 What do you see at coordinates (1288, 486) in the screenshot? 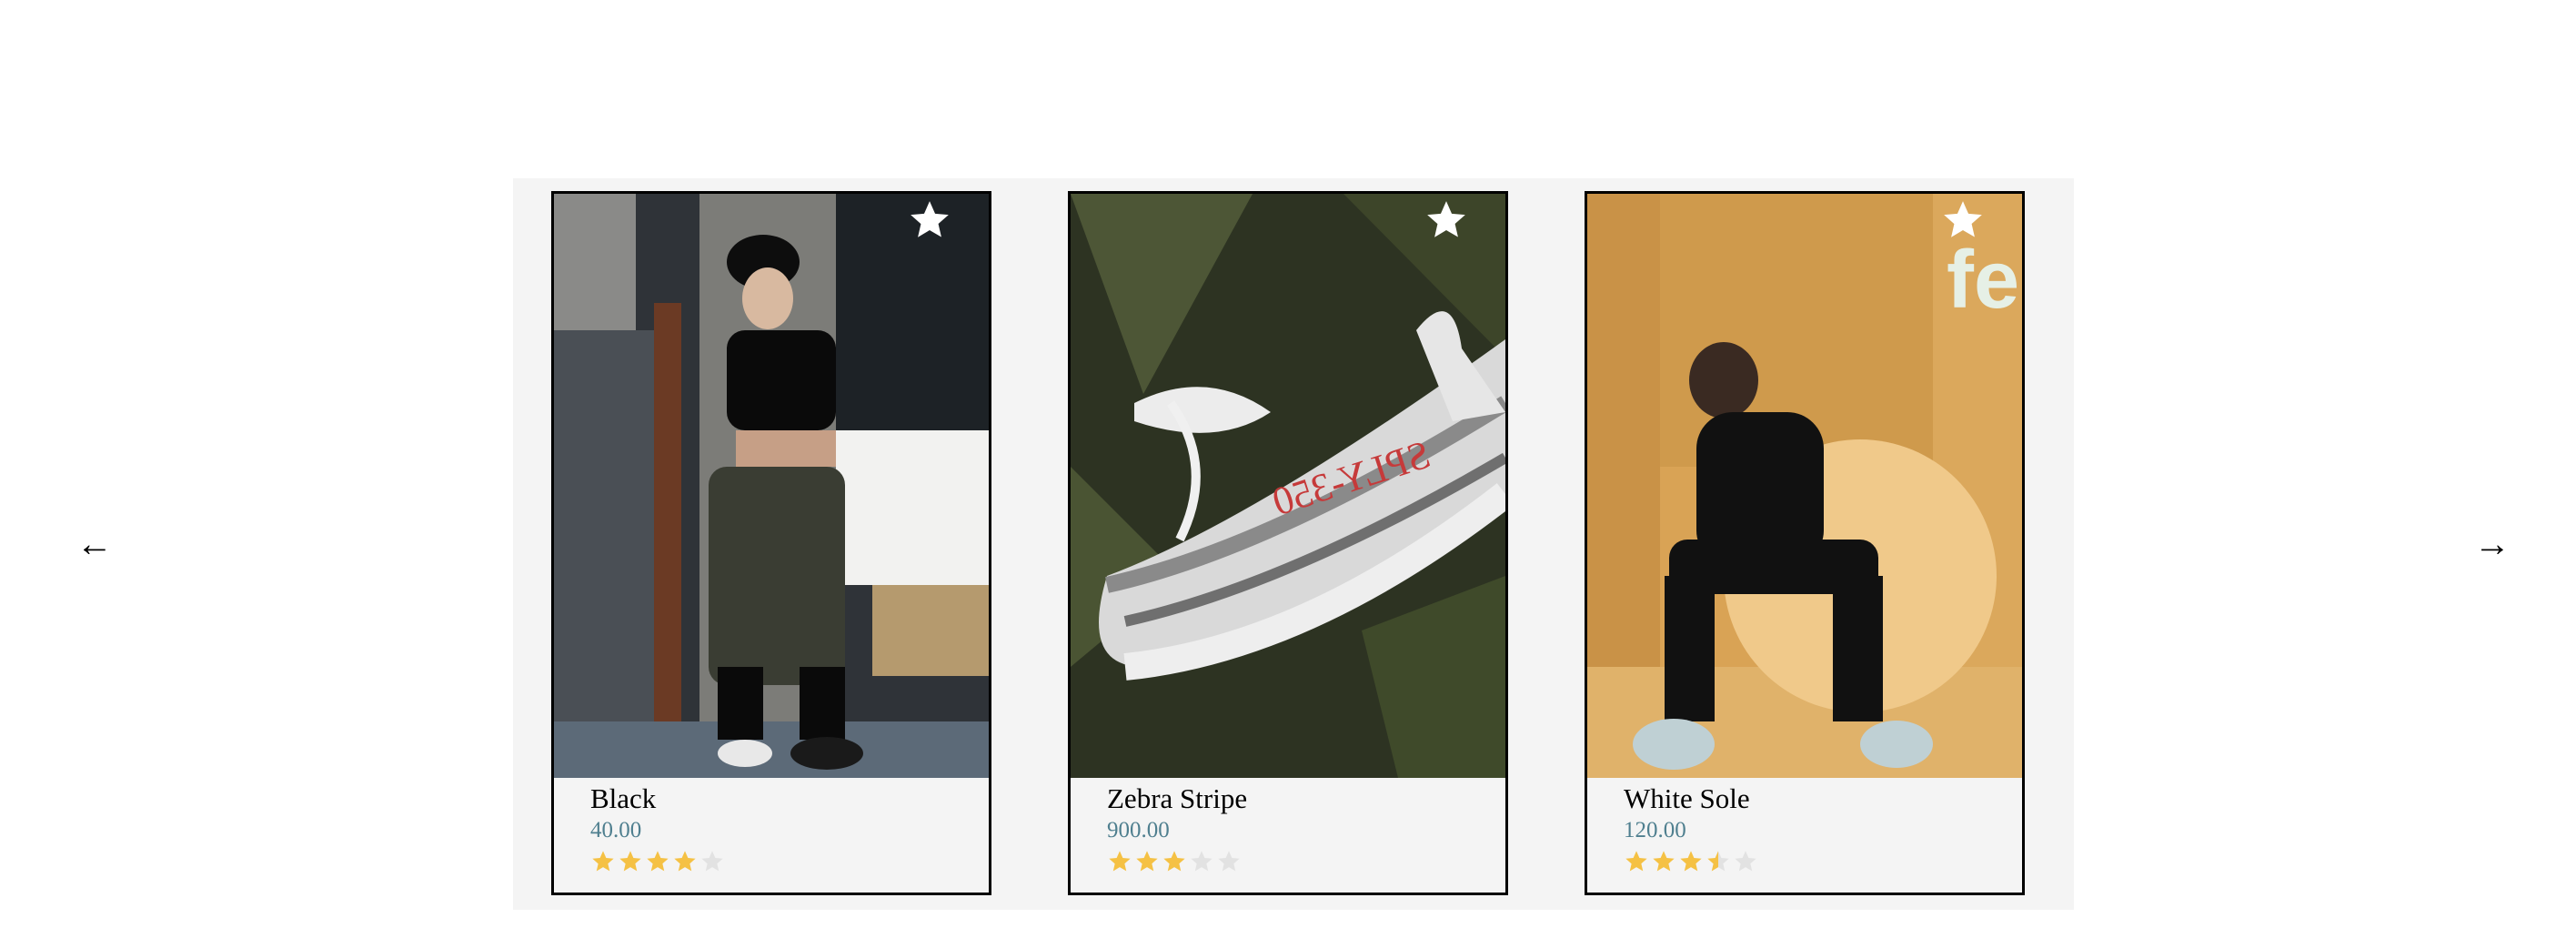
I see `product-image-zebra-stripe: SPLY-350` at bounding box center [1288, 486].